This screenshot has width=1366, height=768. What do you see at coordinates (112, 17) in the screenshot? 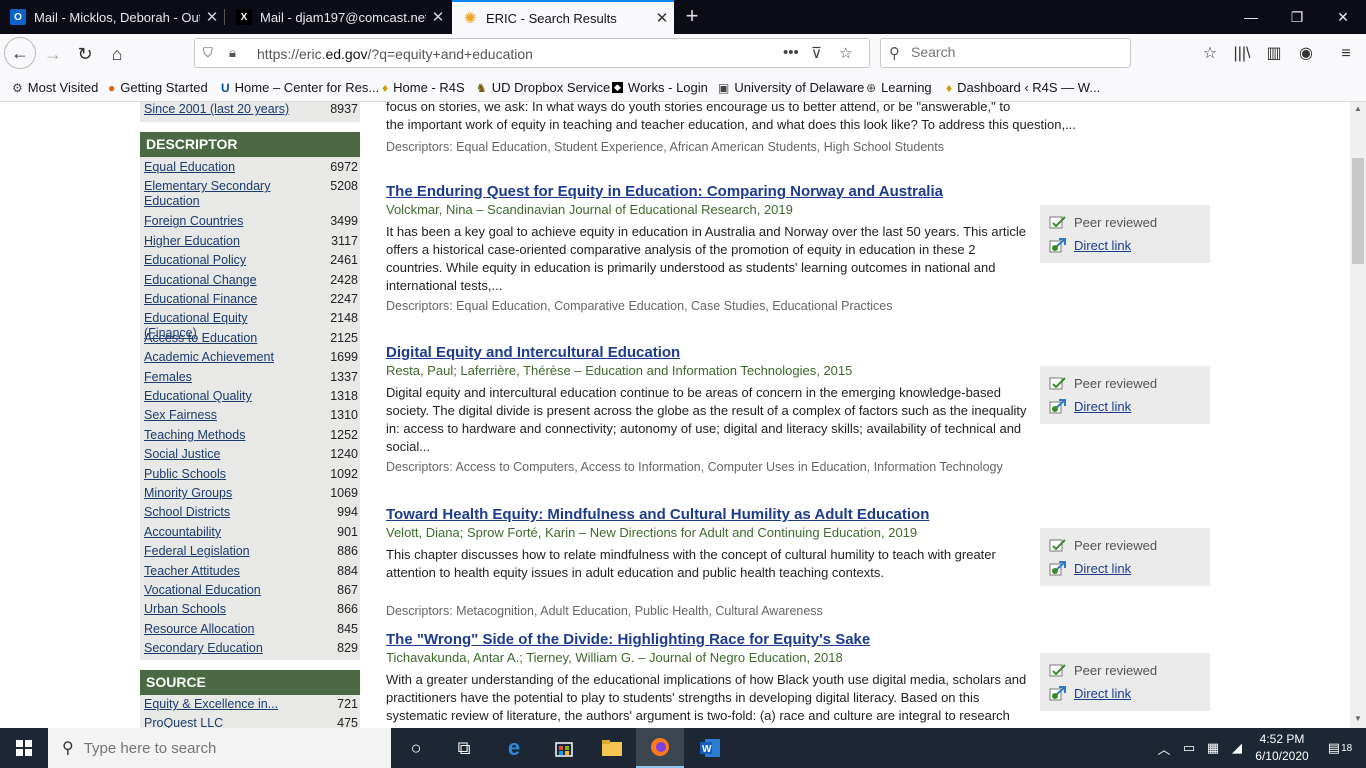
I see `tab-outlook-mail: O Mail - Micklos, Deborah - Outlo ✕` at bounding box center [112, 17].